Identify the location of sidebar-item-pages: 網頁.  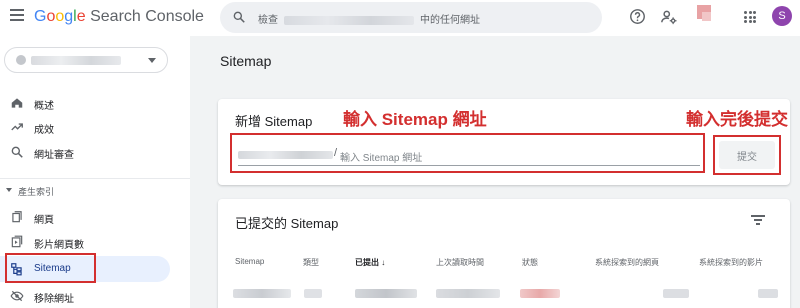
(85, 217).